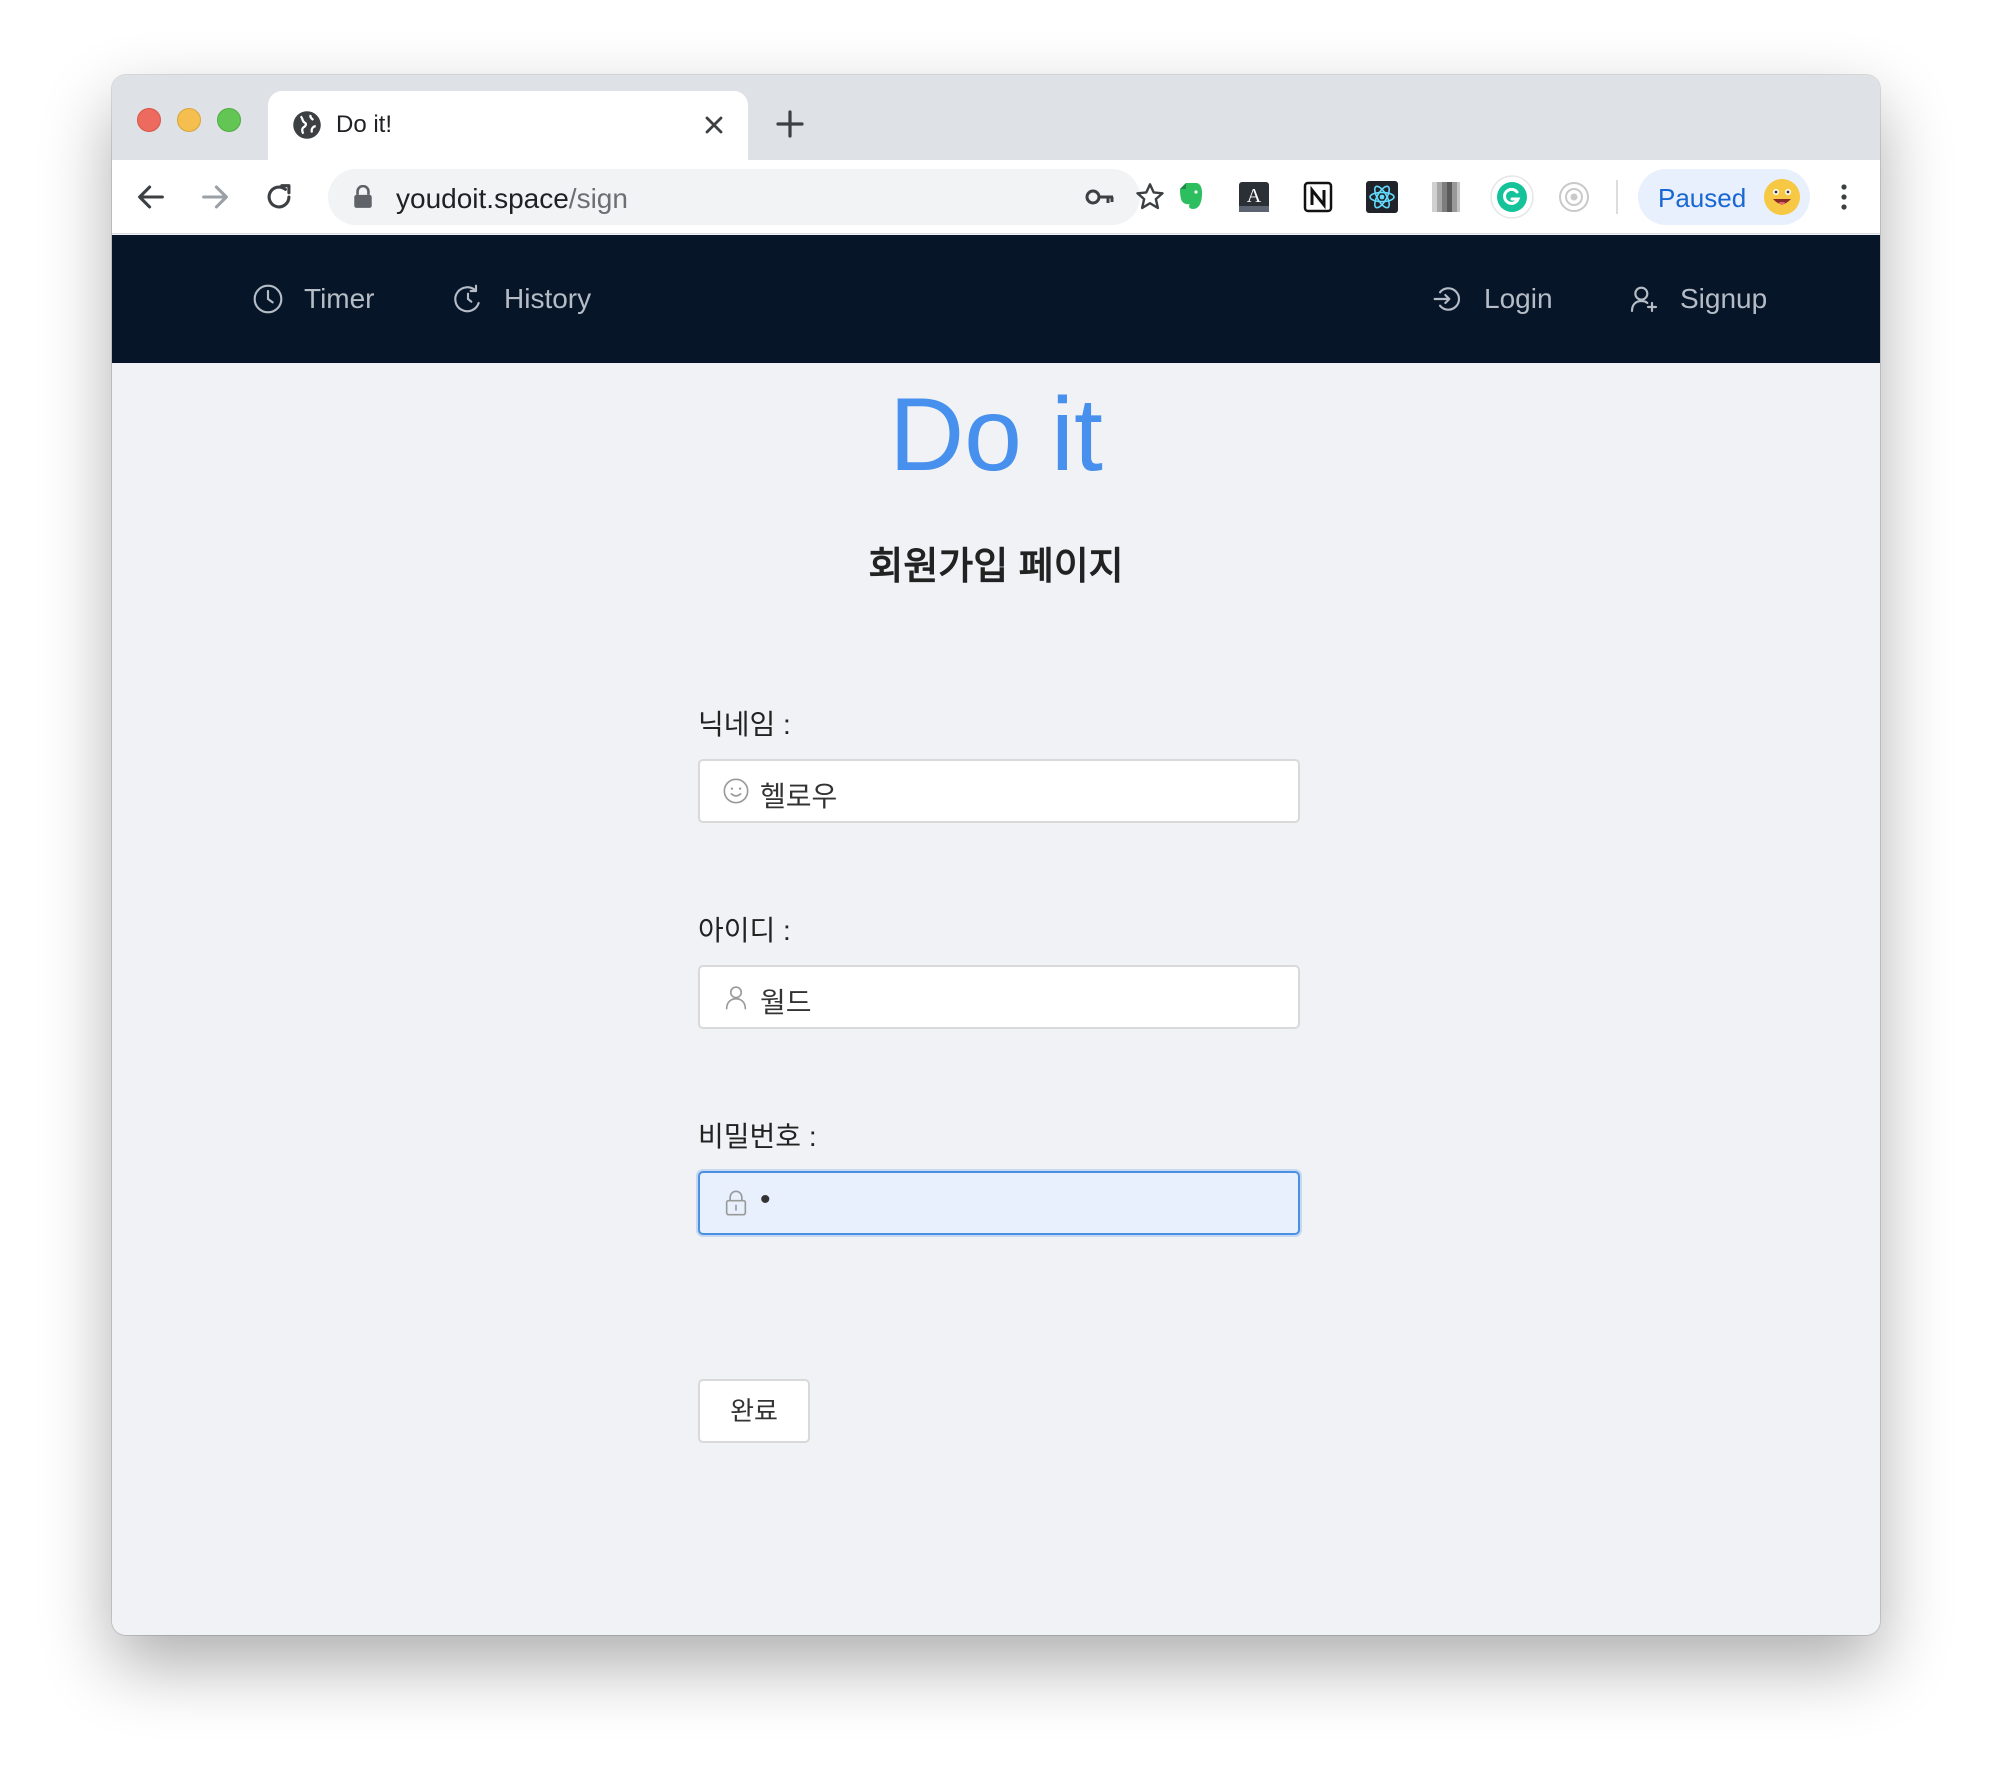  What do you see at coordinates (799, 796) in the screenshot?
I see `nickname-value: 헬로우` at bounding box center [799, 796].